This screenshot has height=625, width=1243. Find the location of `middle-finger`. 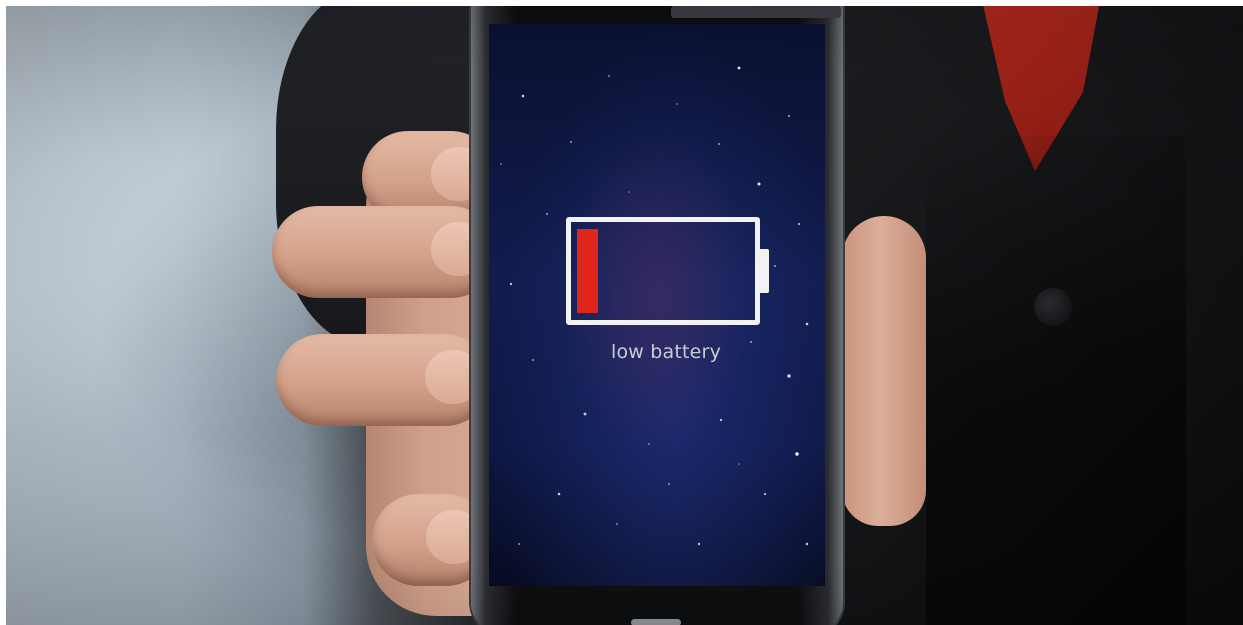

middle-finger is located at coordinates (384, 252).